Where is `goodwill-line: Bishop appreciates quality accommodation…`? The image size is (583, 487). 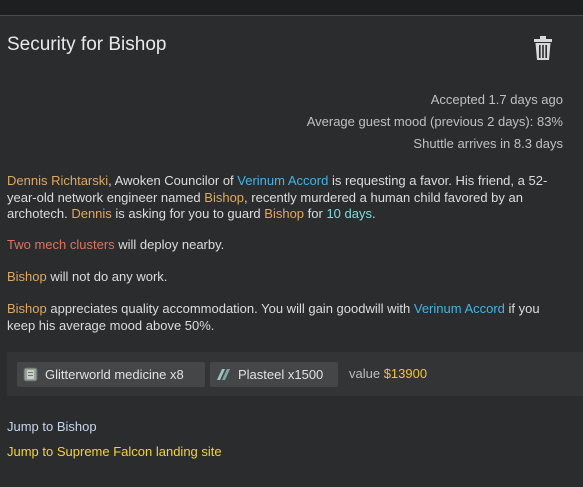
goodwill-line: Bishop appreciates quality accommodation… is located at coordinates (287, 317).